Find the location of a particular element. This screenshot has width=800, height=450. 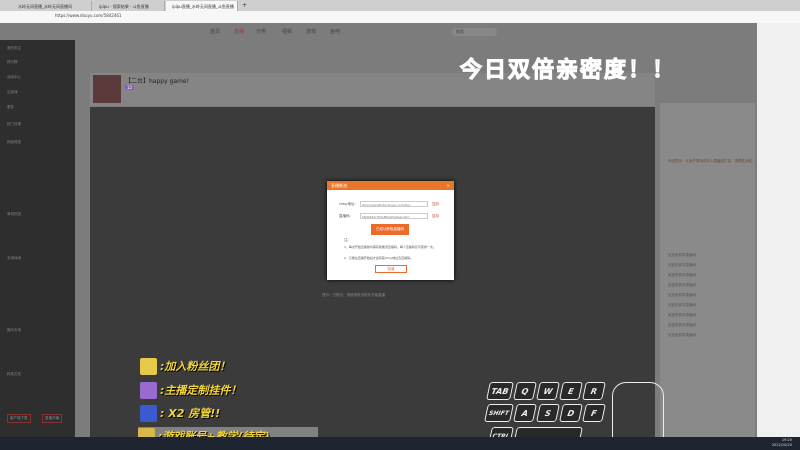

clock-date: 2022/10/20 is located at coordinates (781, 445).